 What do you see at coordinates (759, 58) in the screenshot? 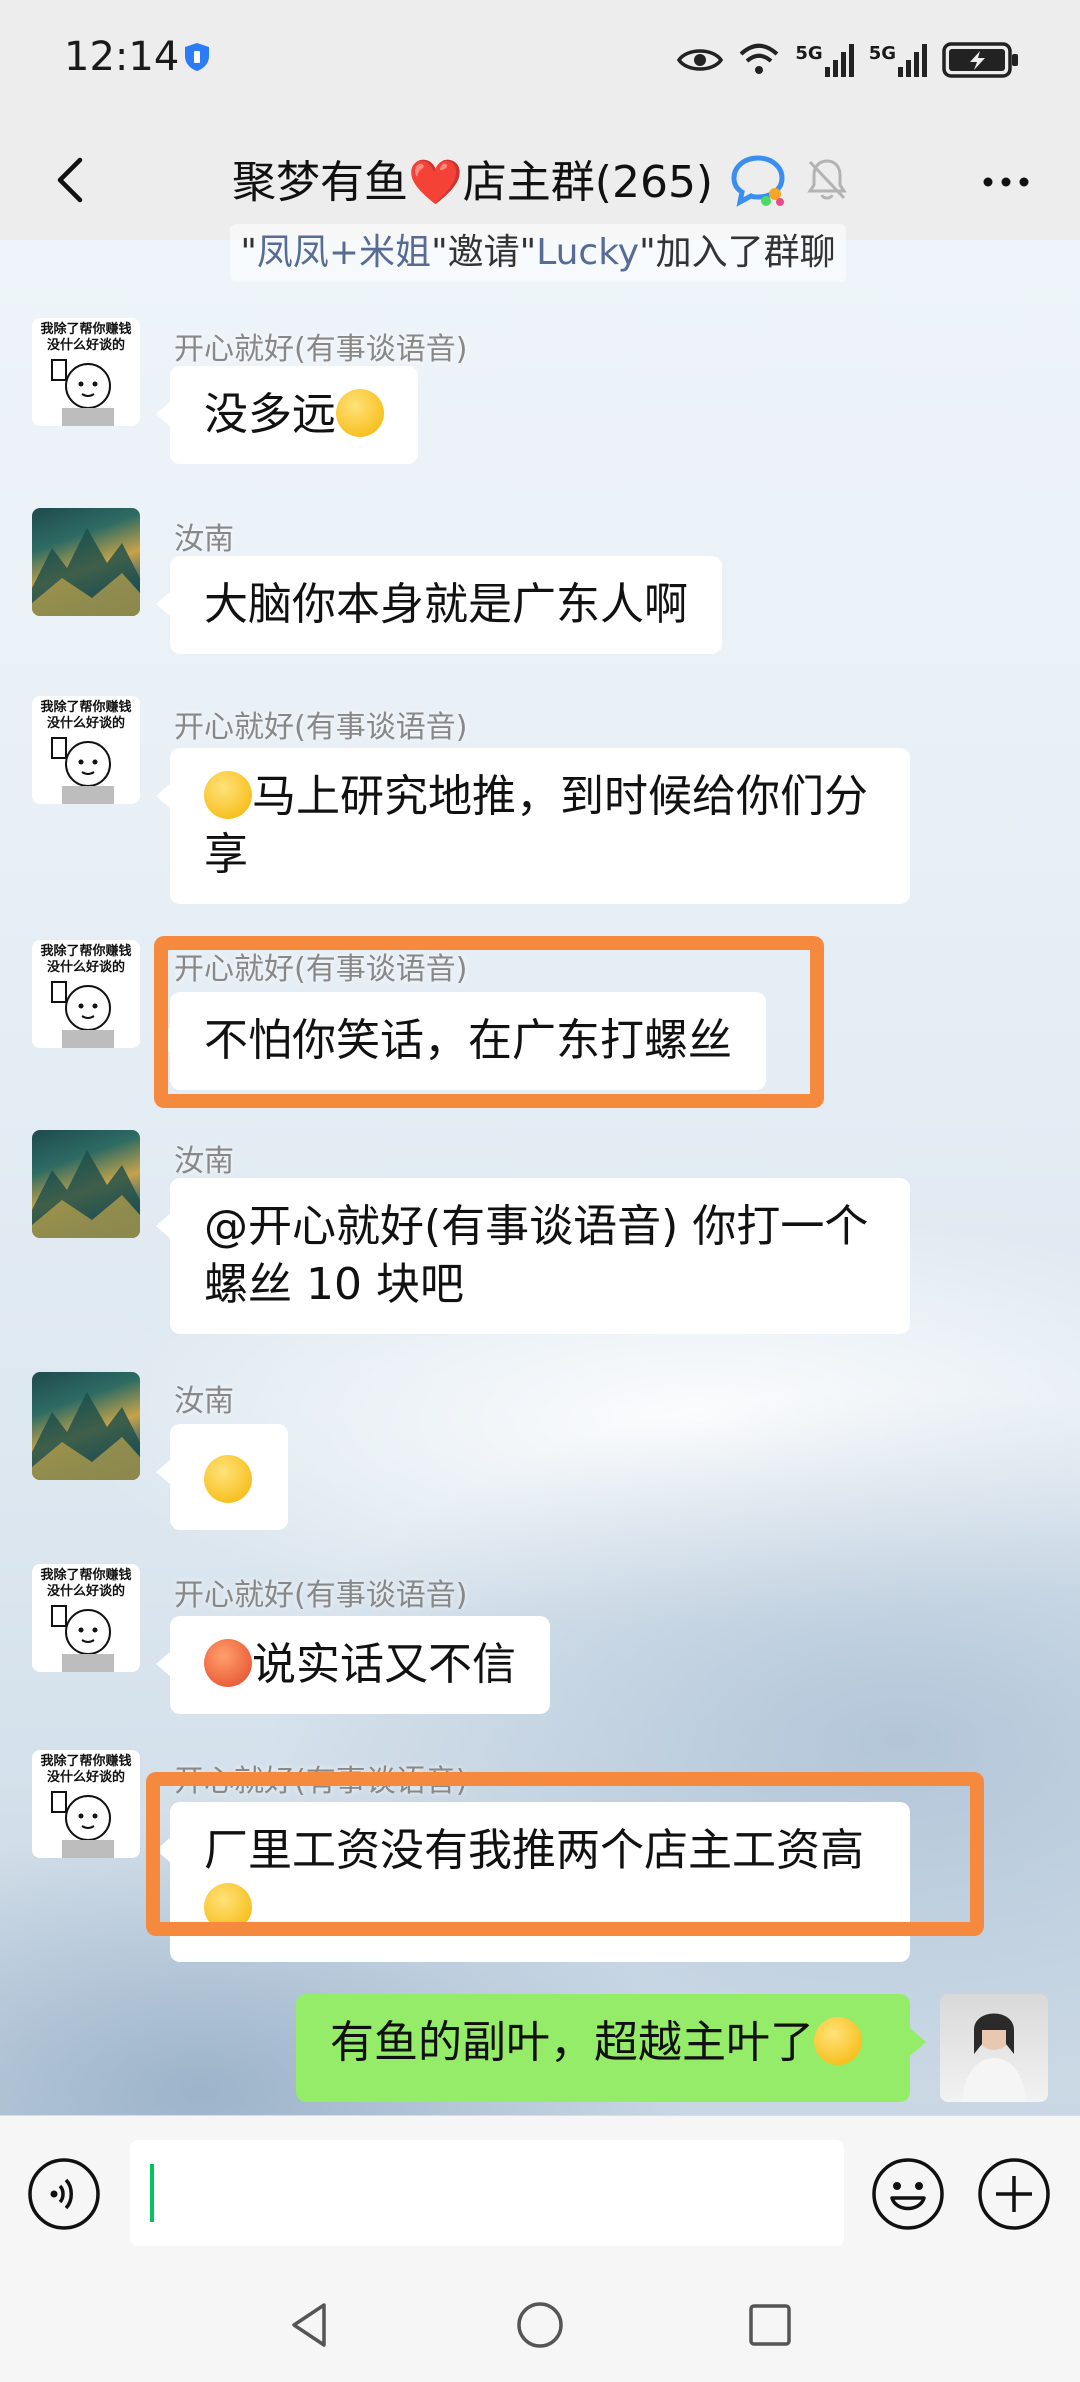
I see `wifi-icon` at bounding box center [759, 58].